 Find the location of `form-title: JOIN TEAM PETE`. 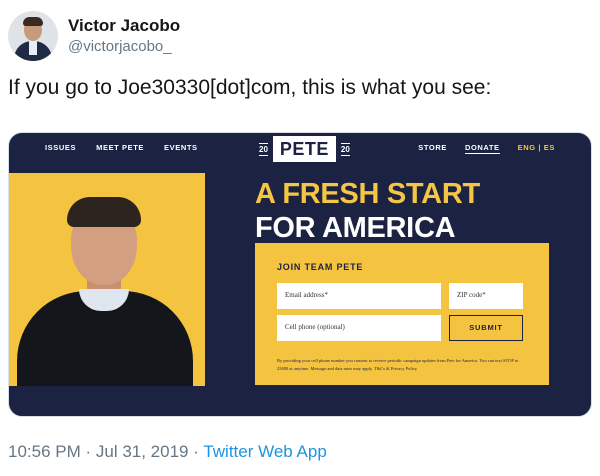

form-title: JOIN TEAM PETE is located at coordinates (320, 267).